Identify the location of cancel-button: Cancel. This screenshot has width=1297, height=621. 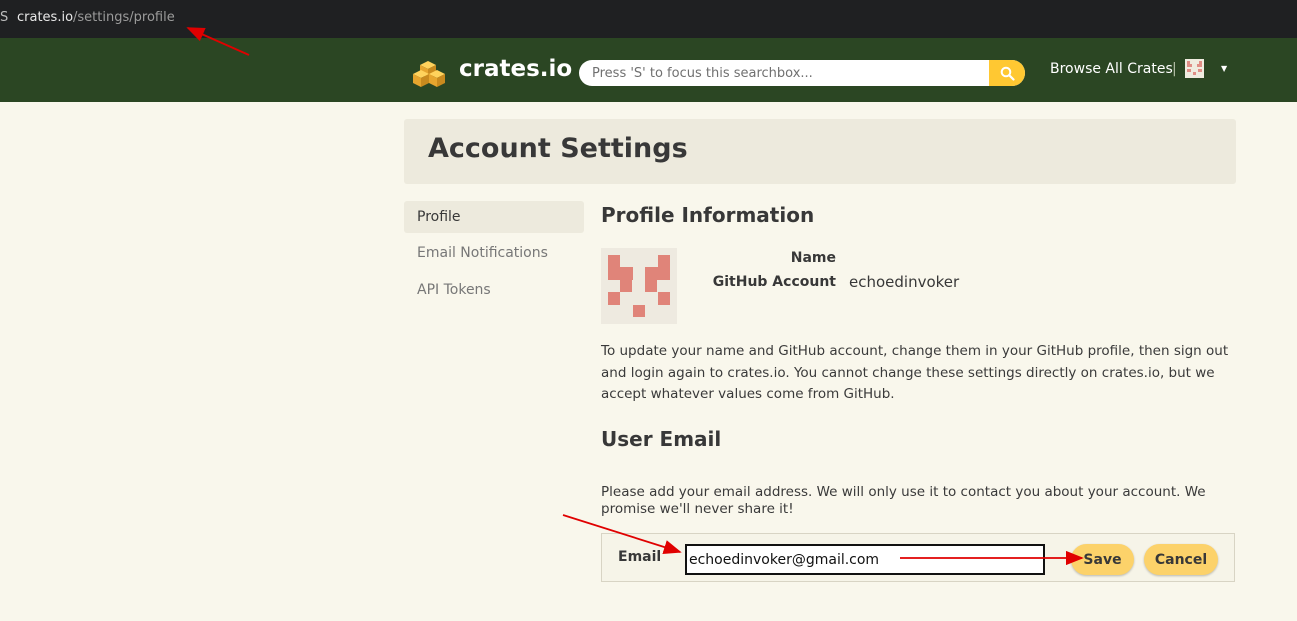
(1181, 559).